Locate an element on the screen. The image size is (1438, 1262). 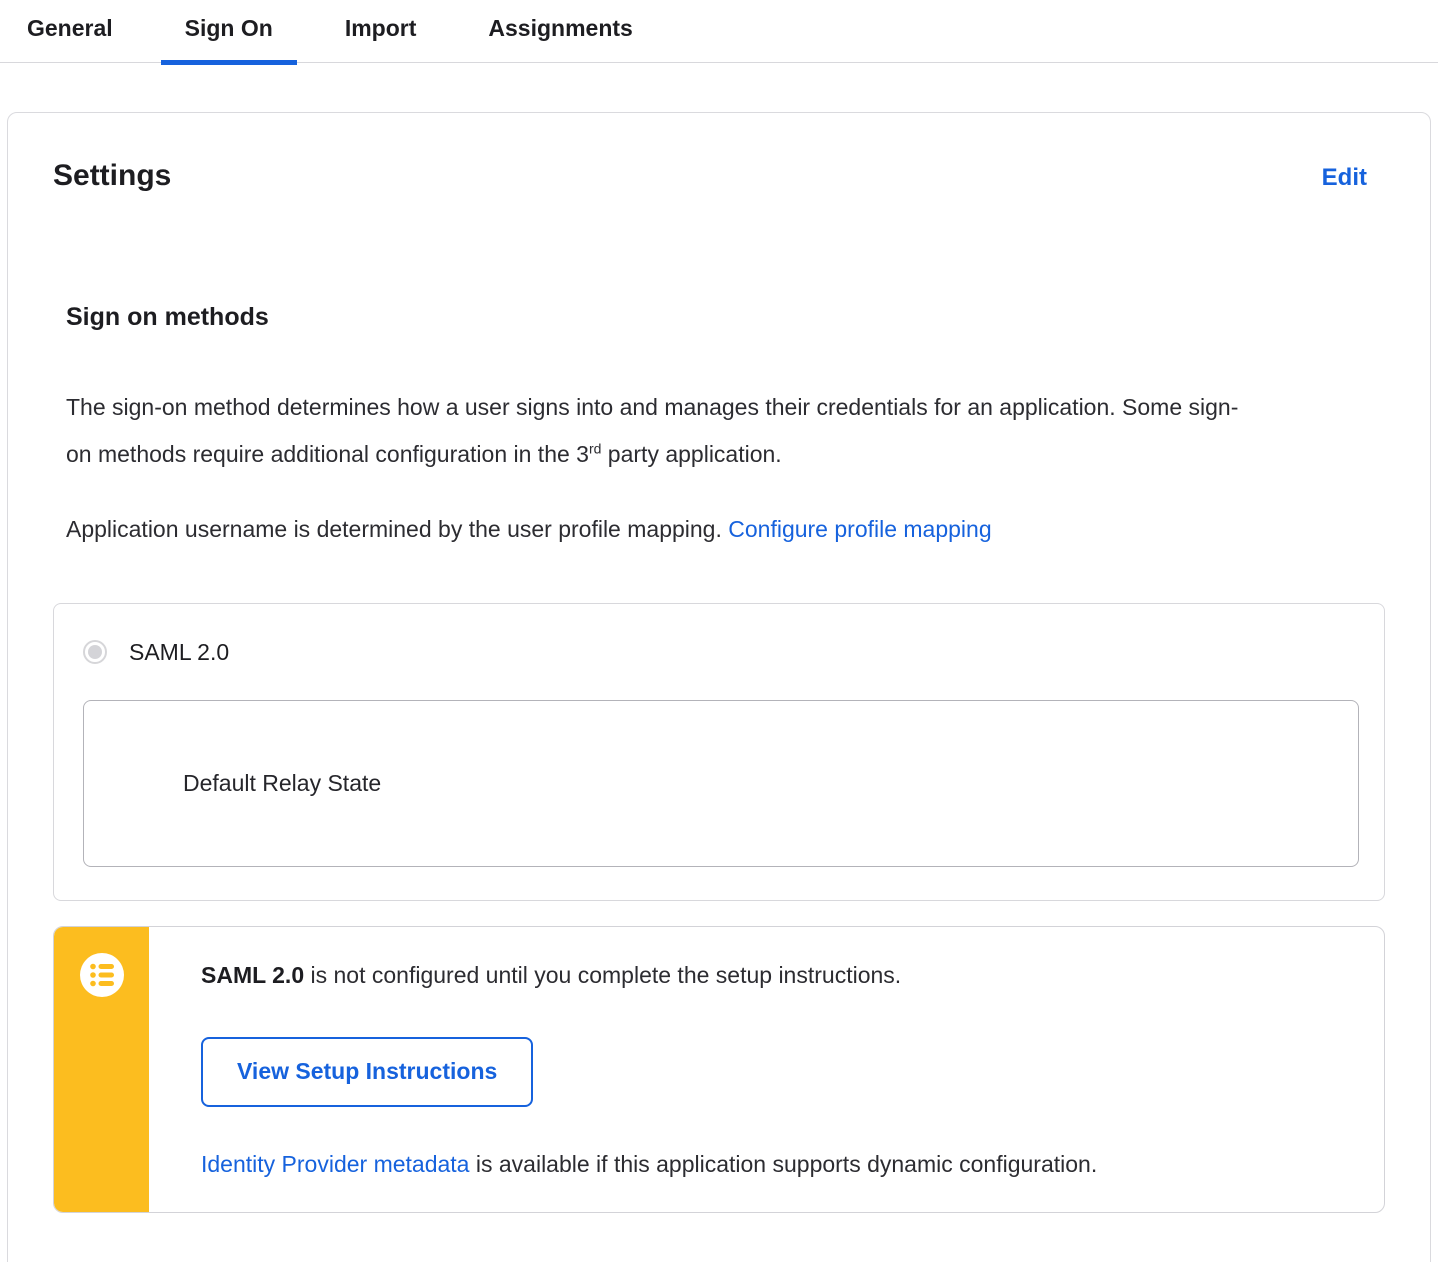
view-setup-instructions-button: View Setup Instructions is located at coordinates (367, 1072).